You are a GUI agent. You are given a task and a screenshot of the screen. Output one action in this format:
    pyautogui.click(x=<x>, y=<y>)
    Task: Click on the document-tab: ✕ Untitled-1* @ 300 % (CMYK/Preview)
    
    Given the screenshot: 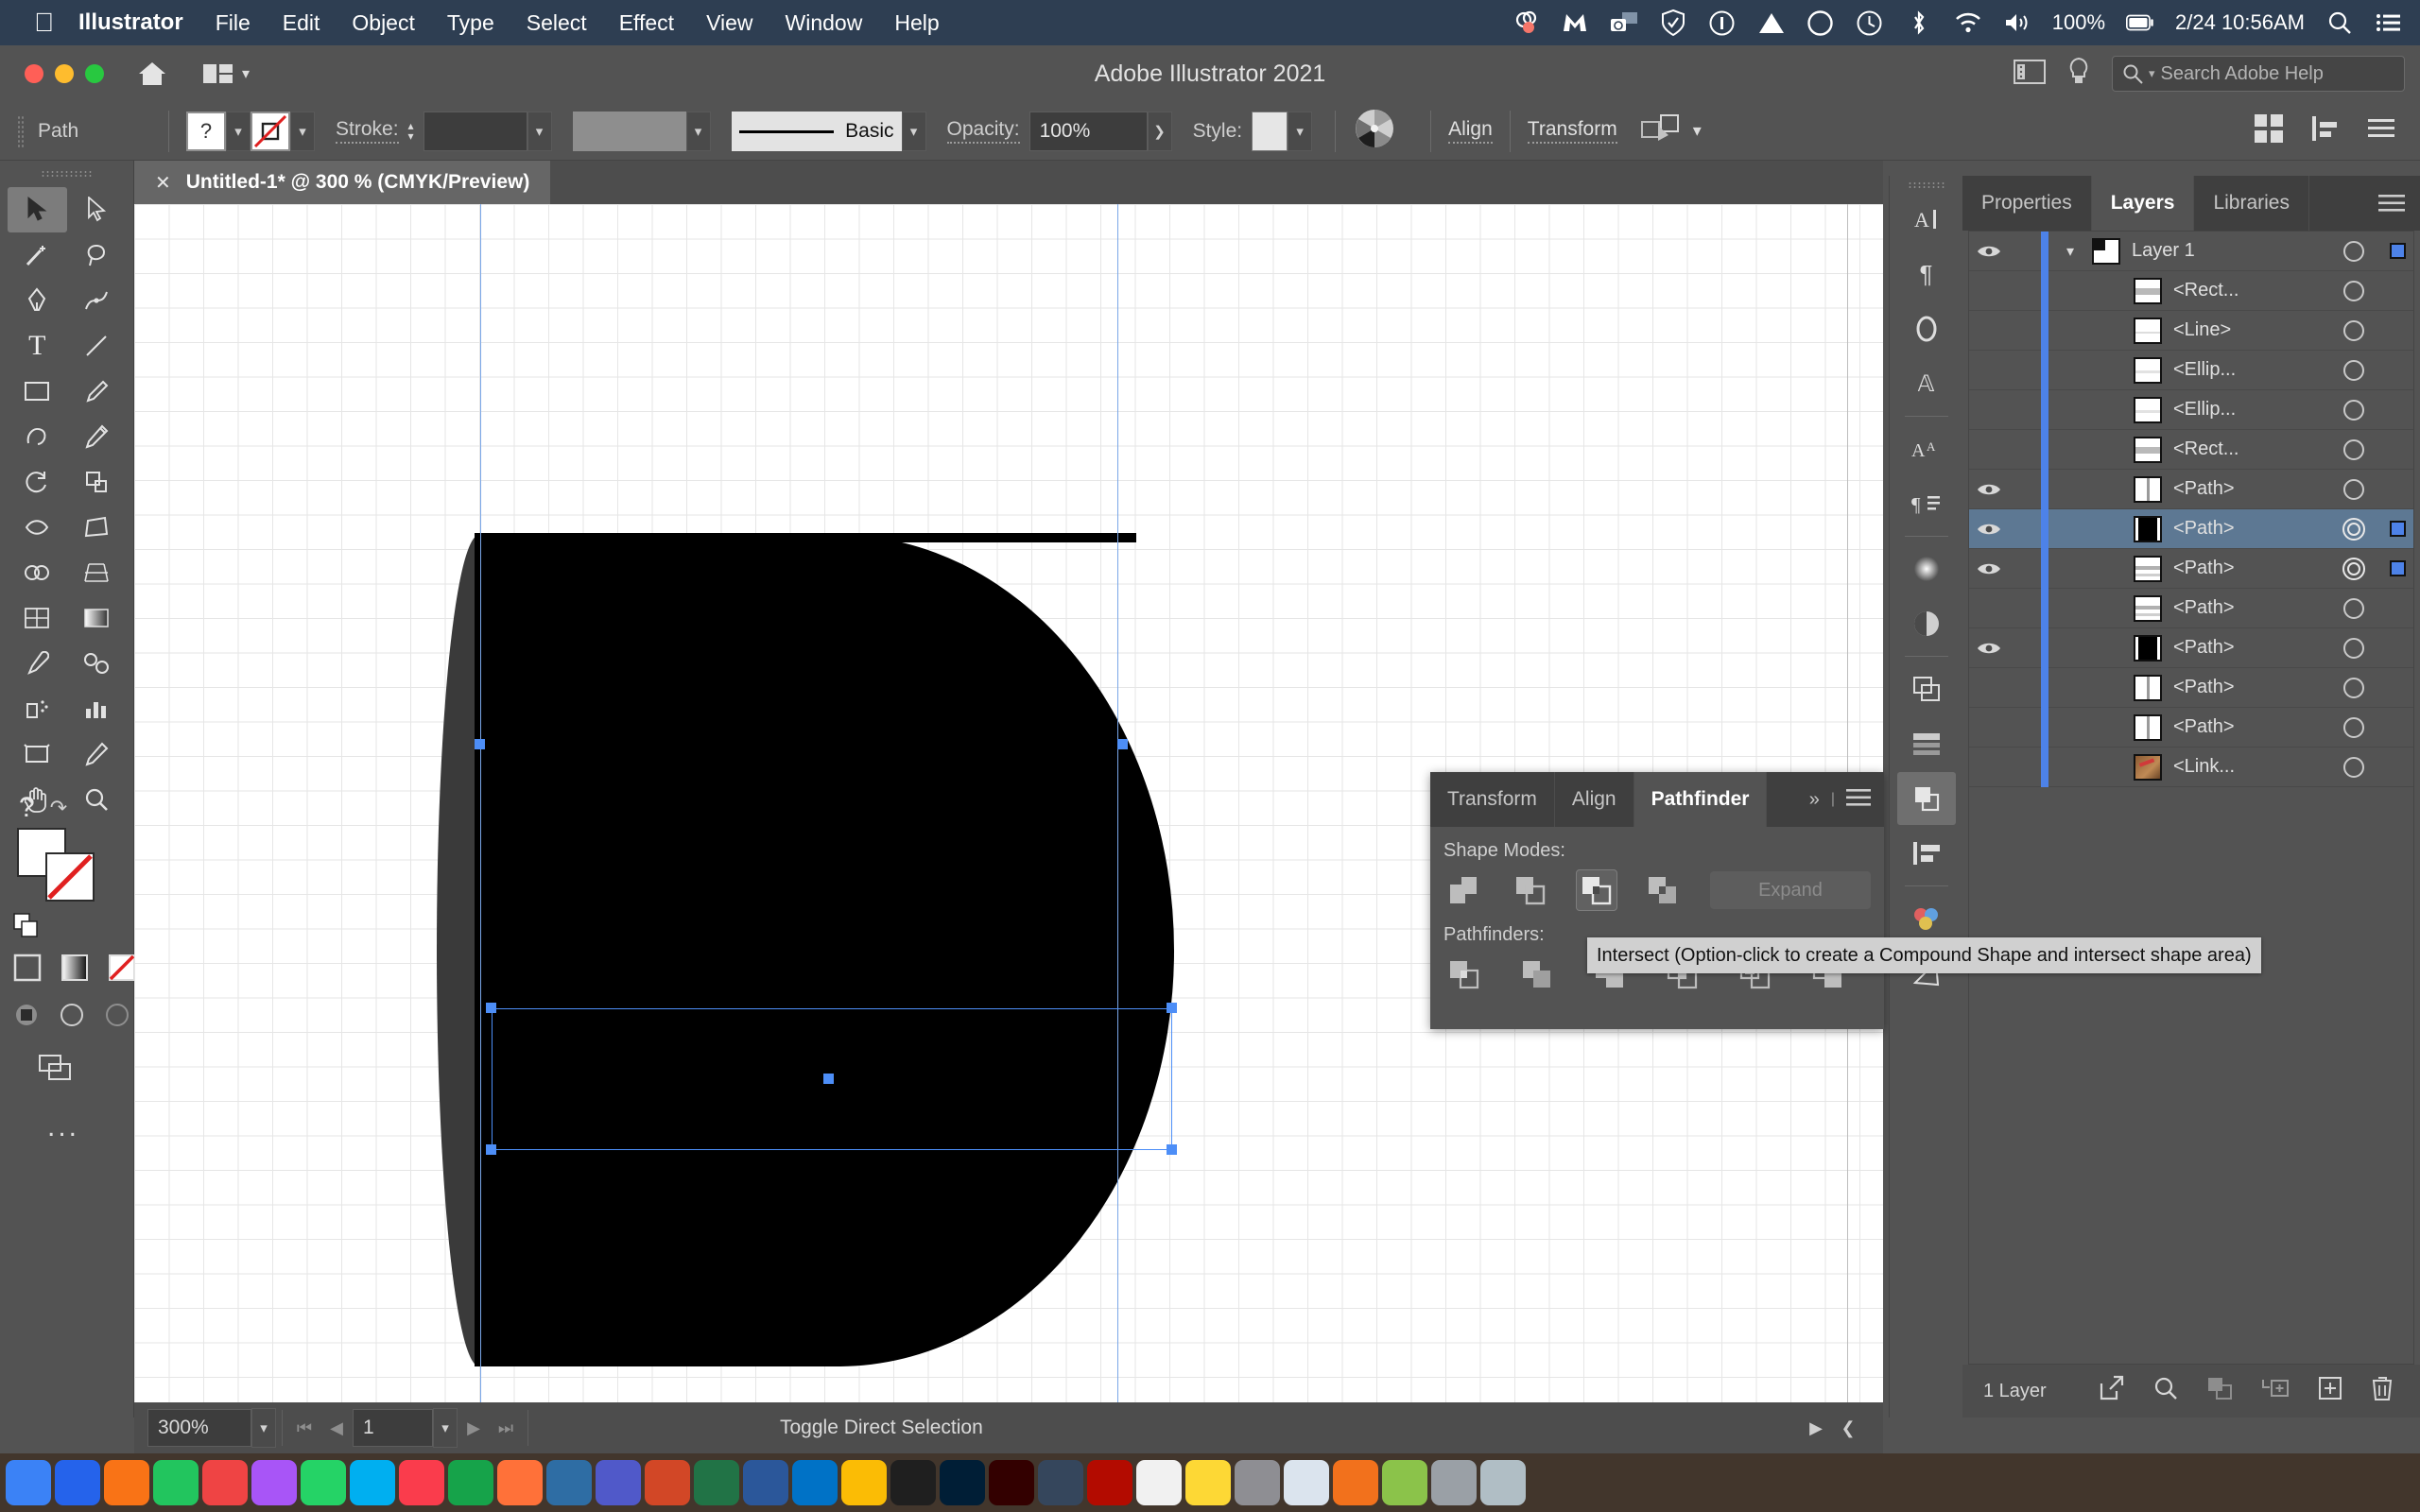 What is the action you would take?
    pyautogui.click(x=342, y=182)
    